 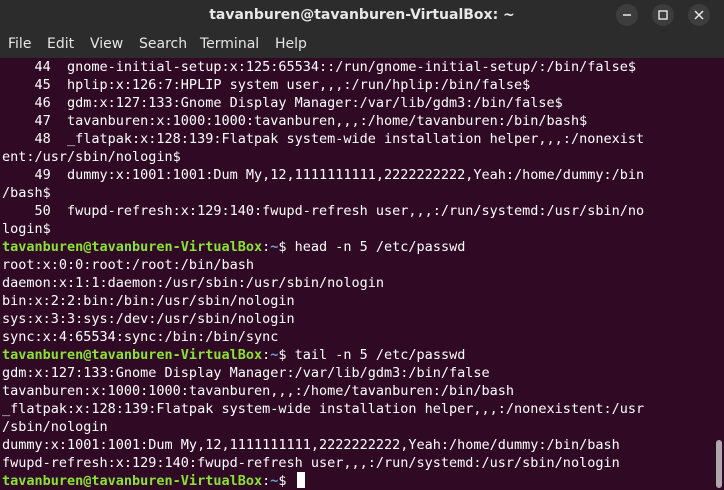 I want to click on close-button, so click(x=699, y=15).